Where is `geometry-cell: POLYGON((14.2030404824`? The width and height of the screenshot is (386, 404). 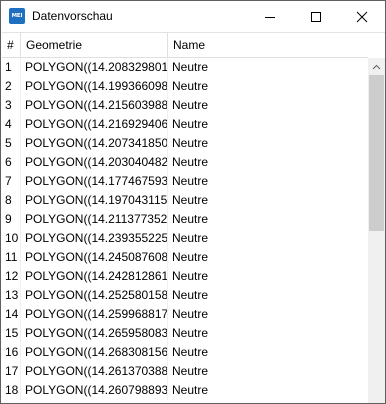 geometry-cell: POLYGON((14.2030404824 is located at coordinates (94, 162).